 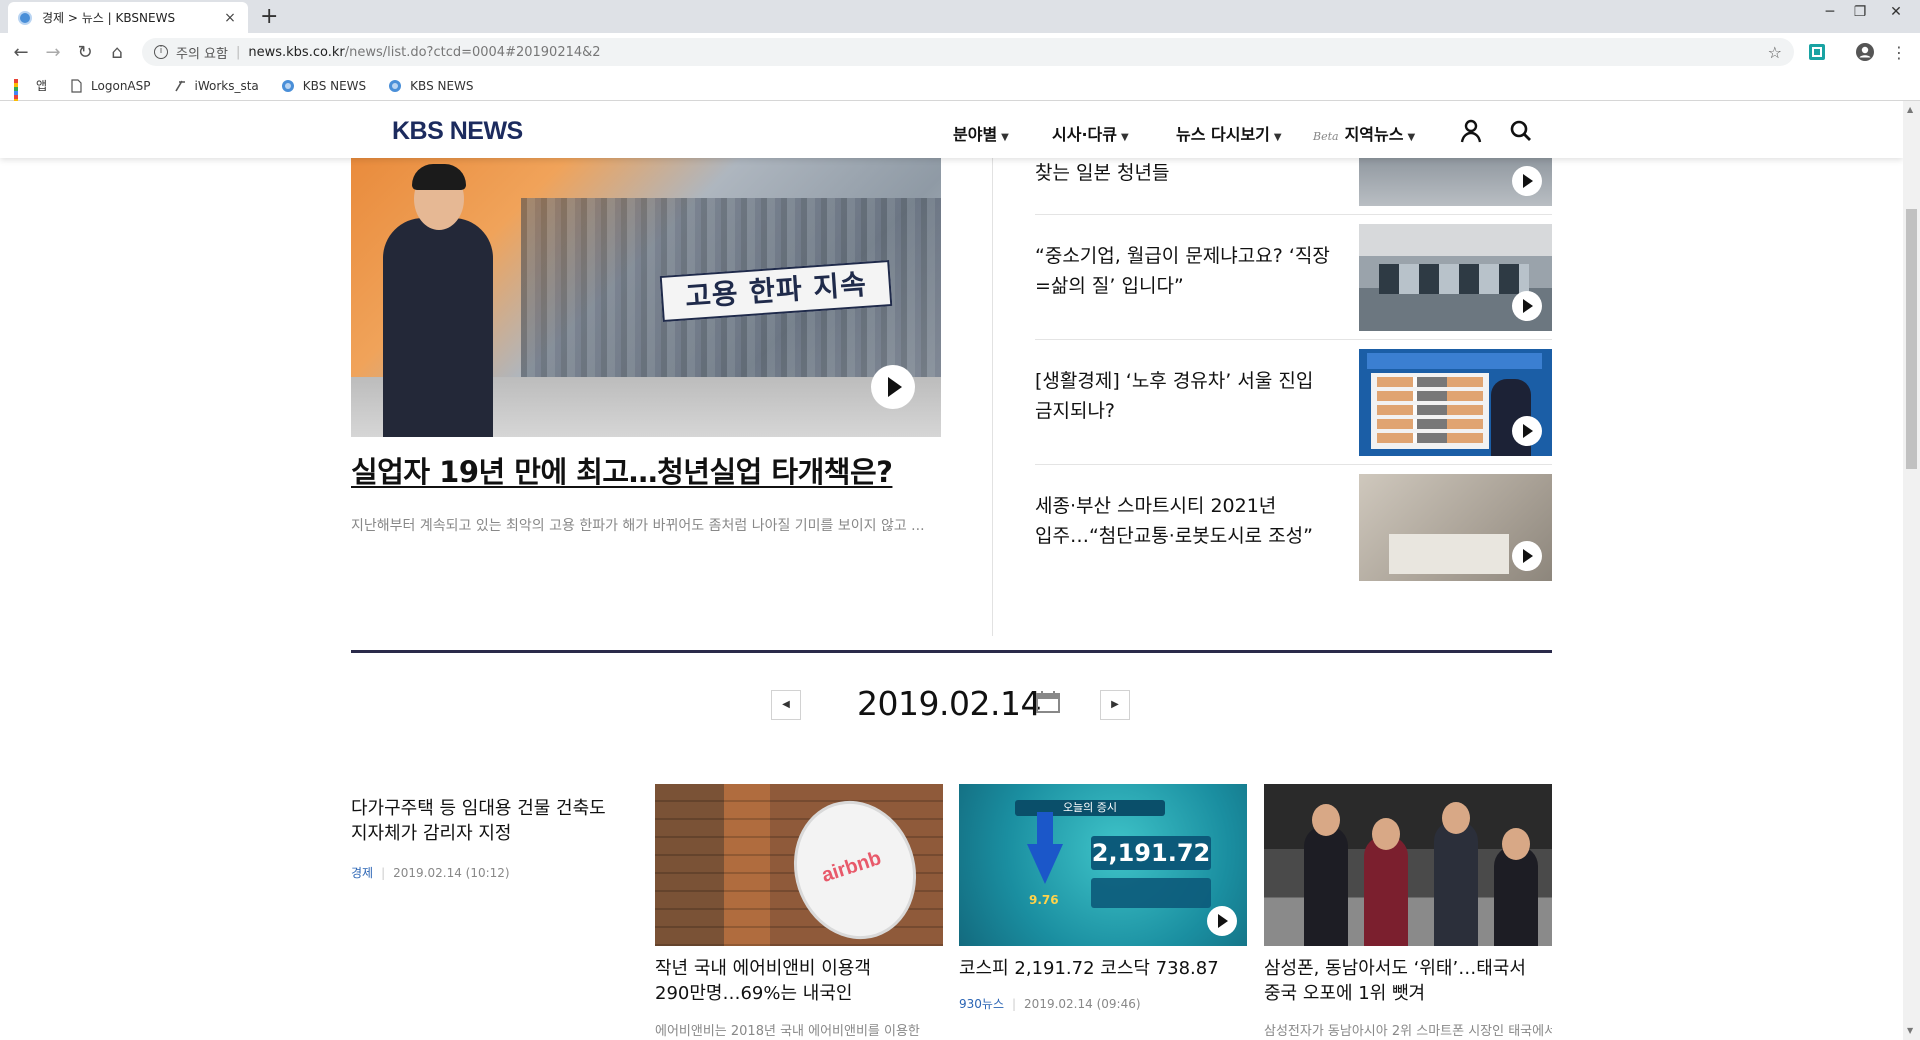 What do you see at coordinates (1326, 136) in the screenshot?
I see `beta-badge: Beta` at bounding box center [1326, 136].